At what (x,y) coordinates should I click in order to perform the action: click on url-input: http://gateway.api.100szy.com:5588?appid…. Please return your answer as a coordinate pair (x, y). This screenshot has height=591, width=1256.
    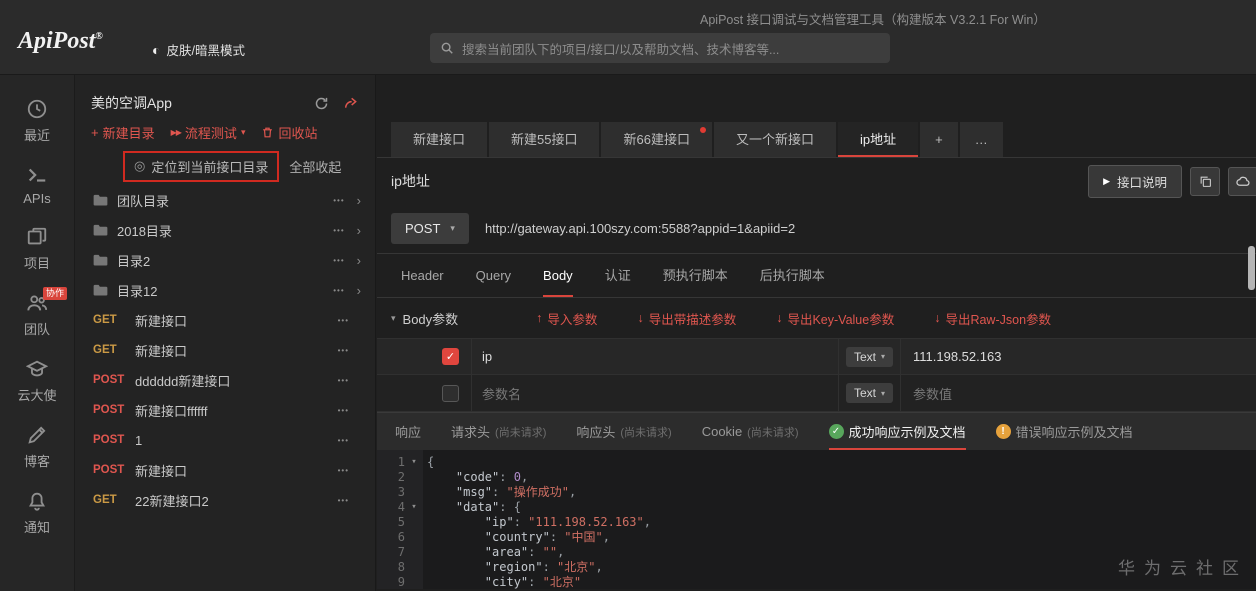
    Looking at the image, I should click on (640, 228).